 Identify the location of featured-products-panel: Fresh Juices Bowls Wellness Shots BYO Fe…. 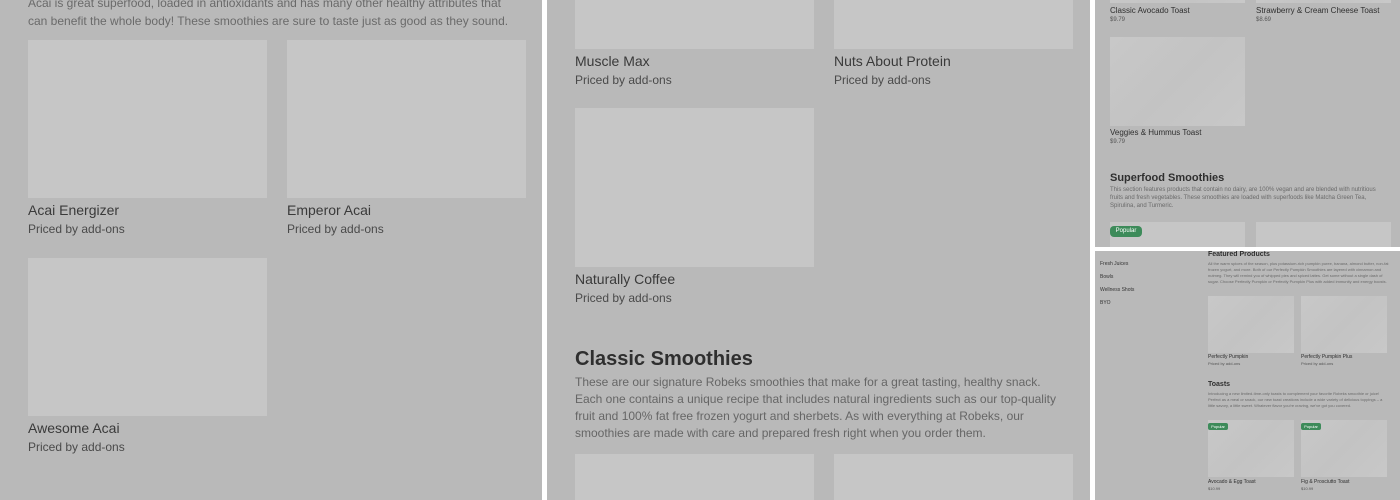
(1247, 375).